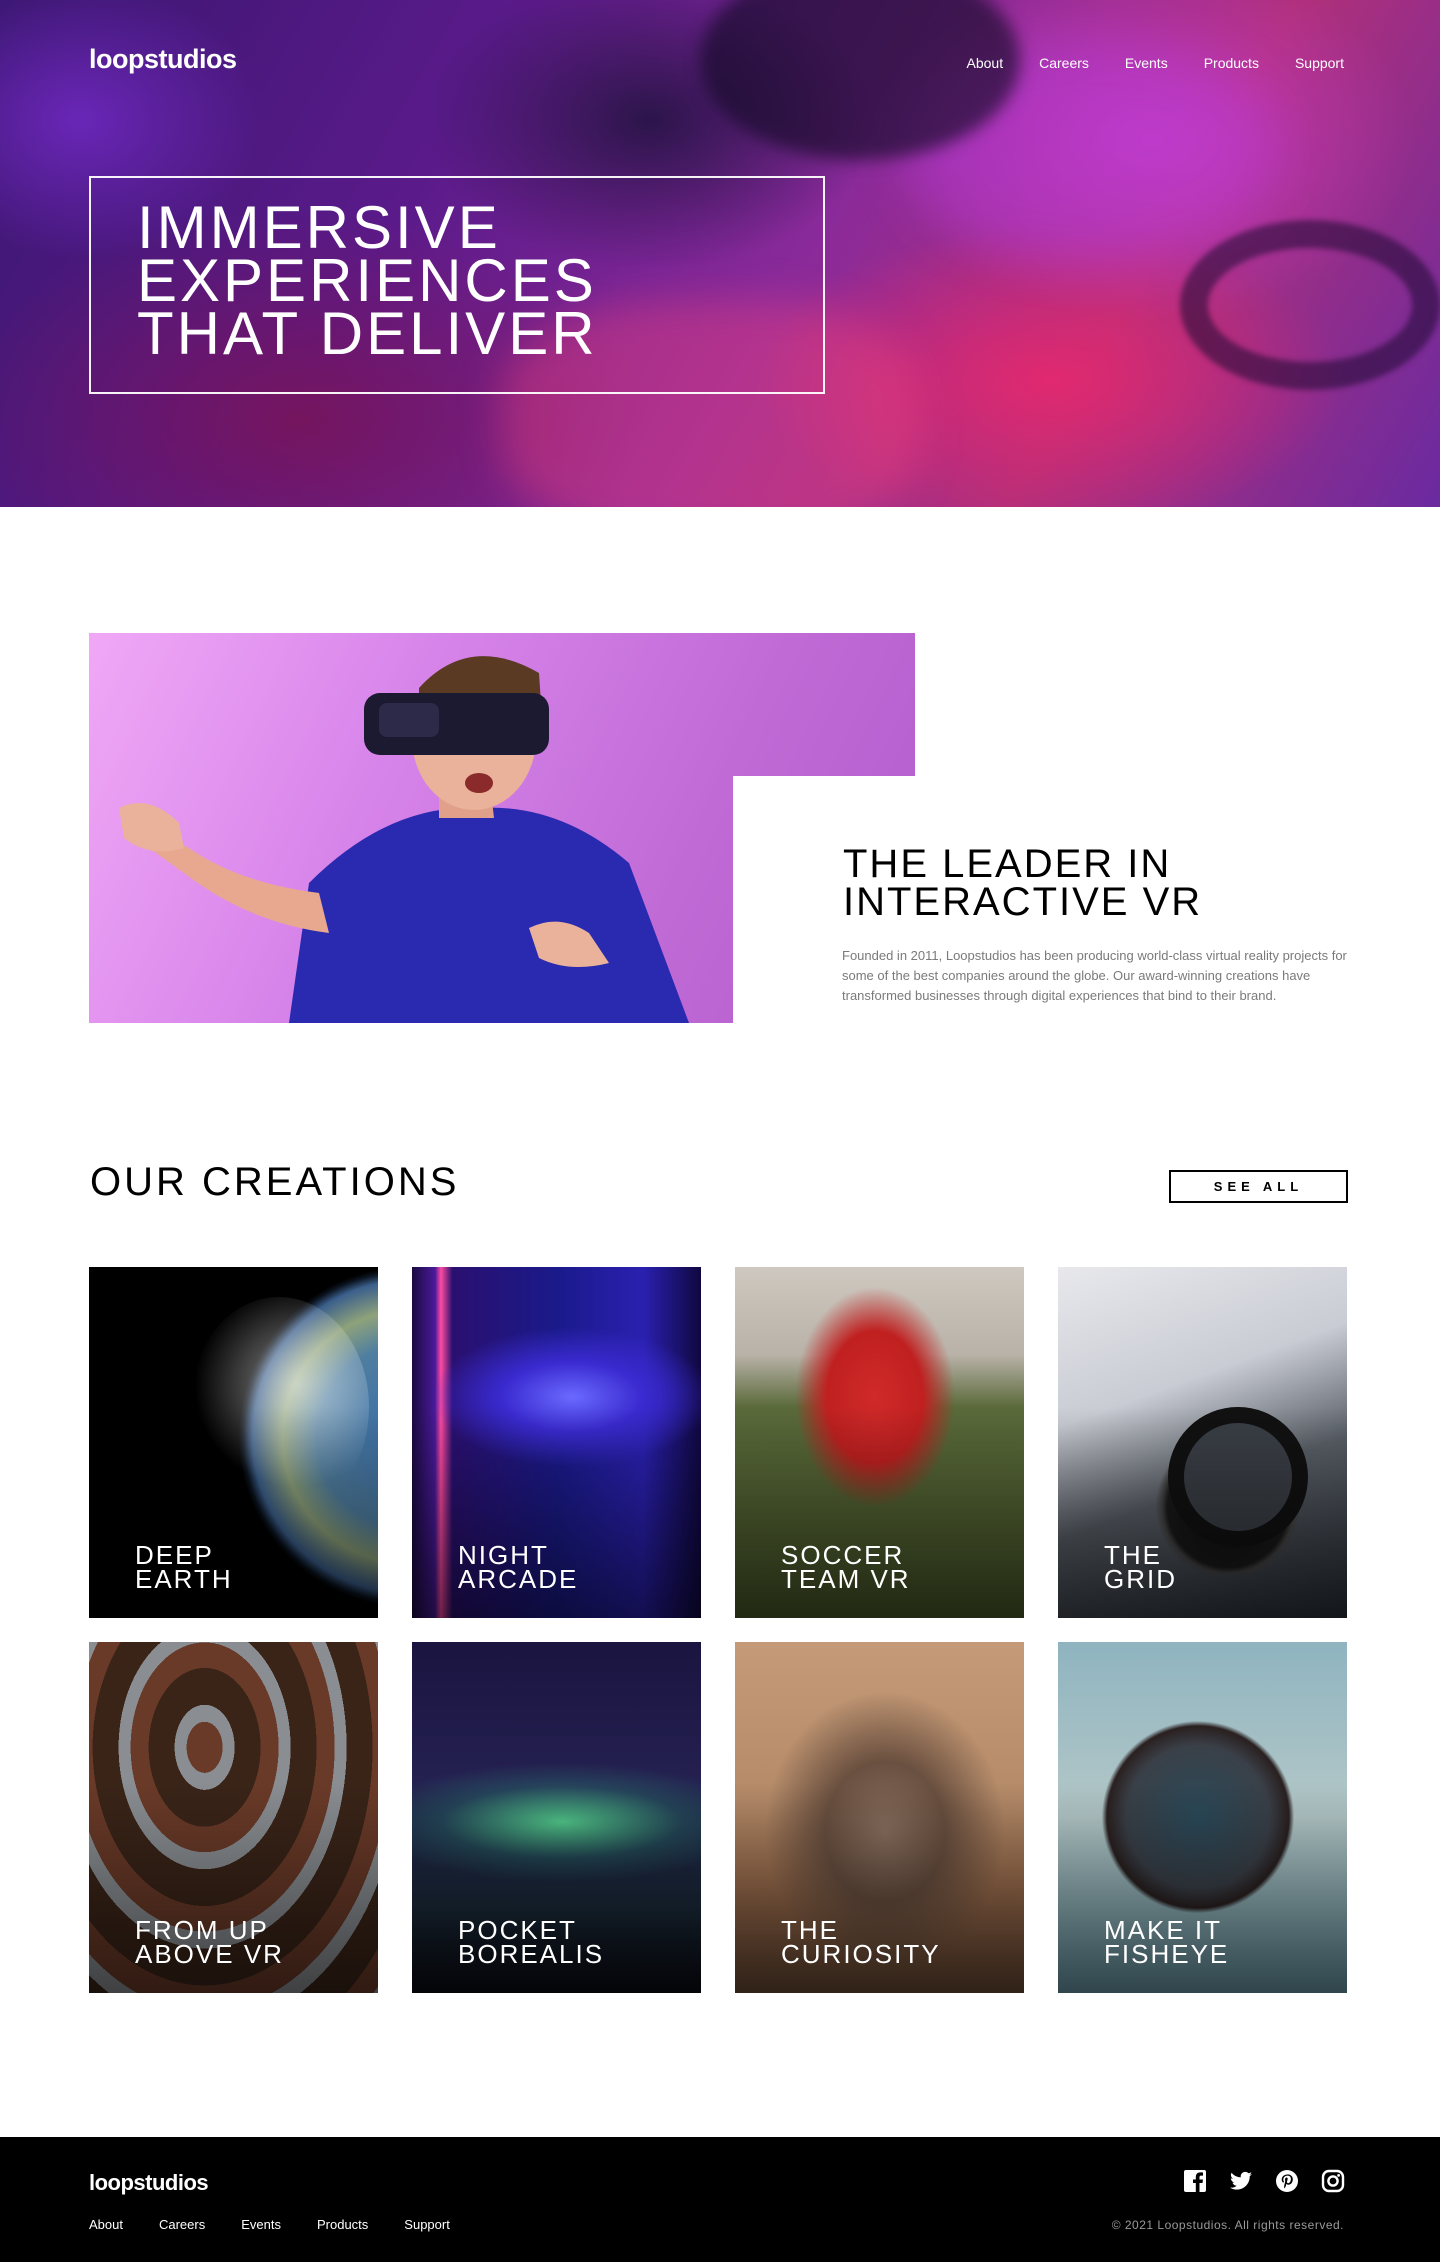 This screenshot has height=2262, width=1440. Describe the element at coordinates (342, 2224) in the screenshot. I see `footer-link-products: Products` at that location.